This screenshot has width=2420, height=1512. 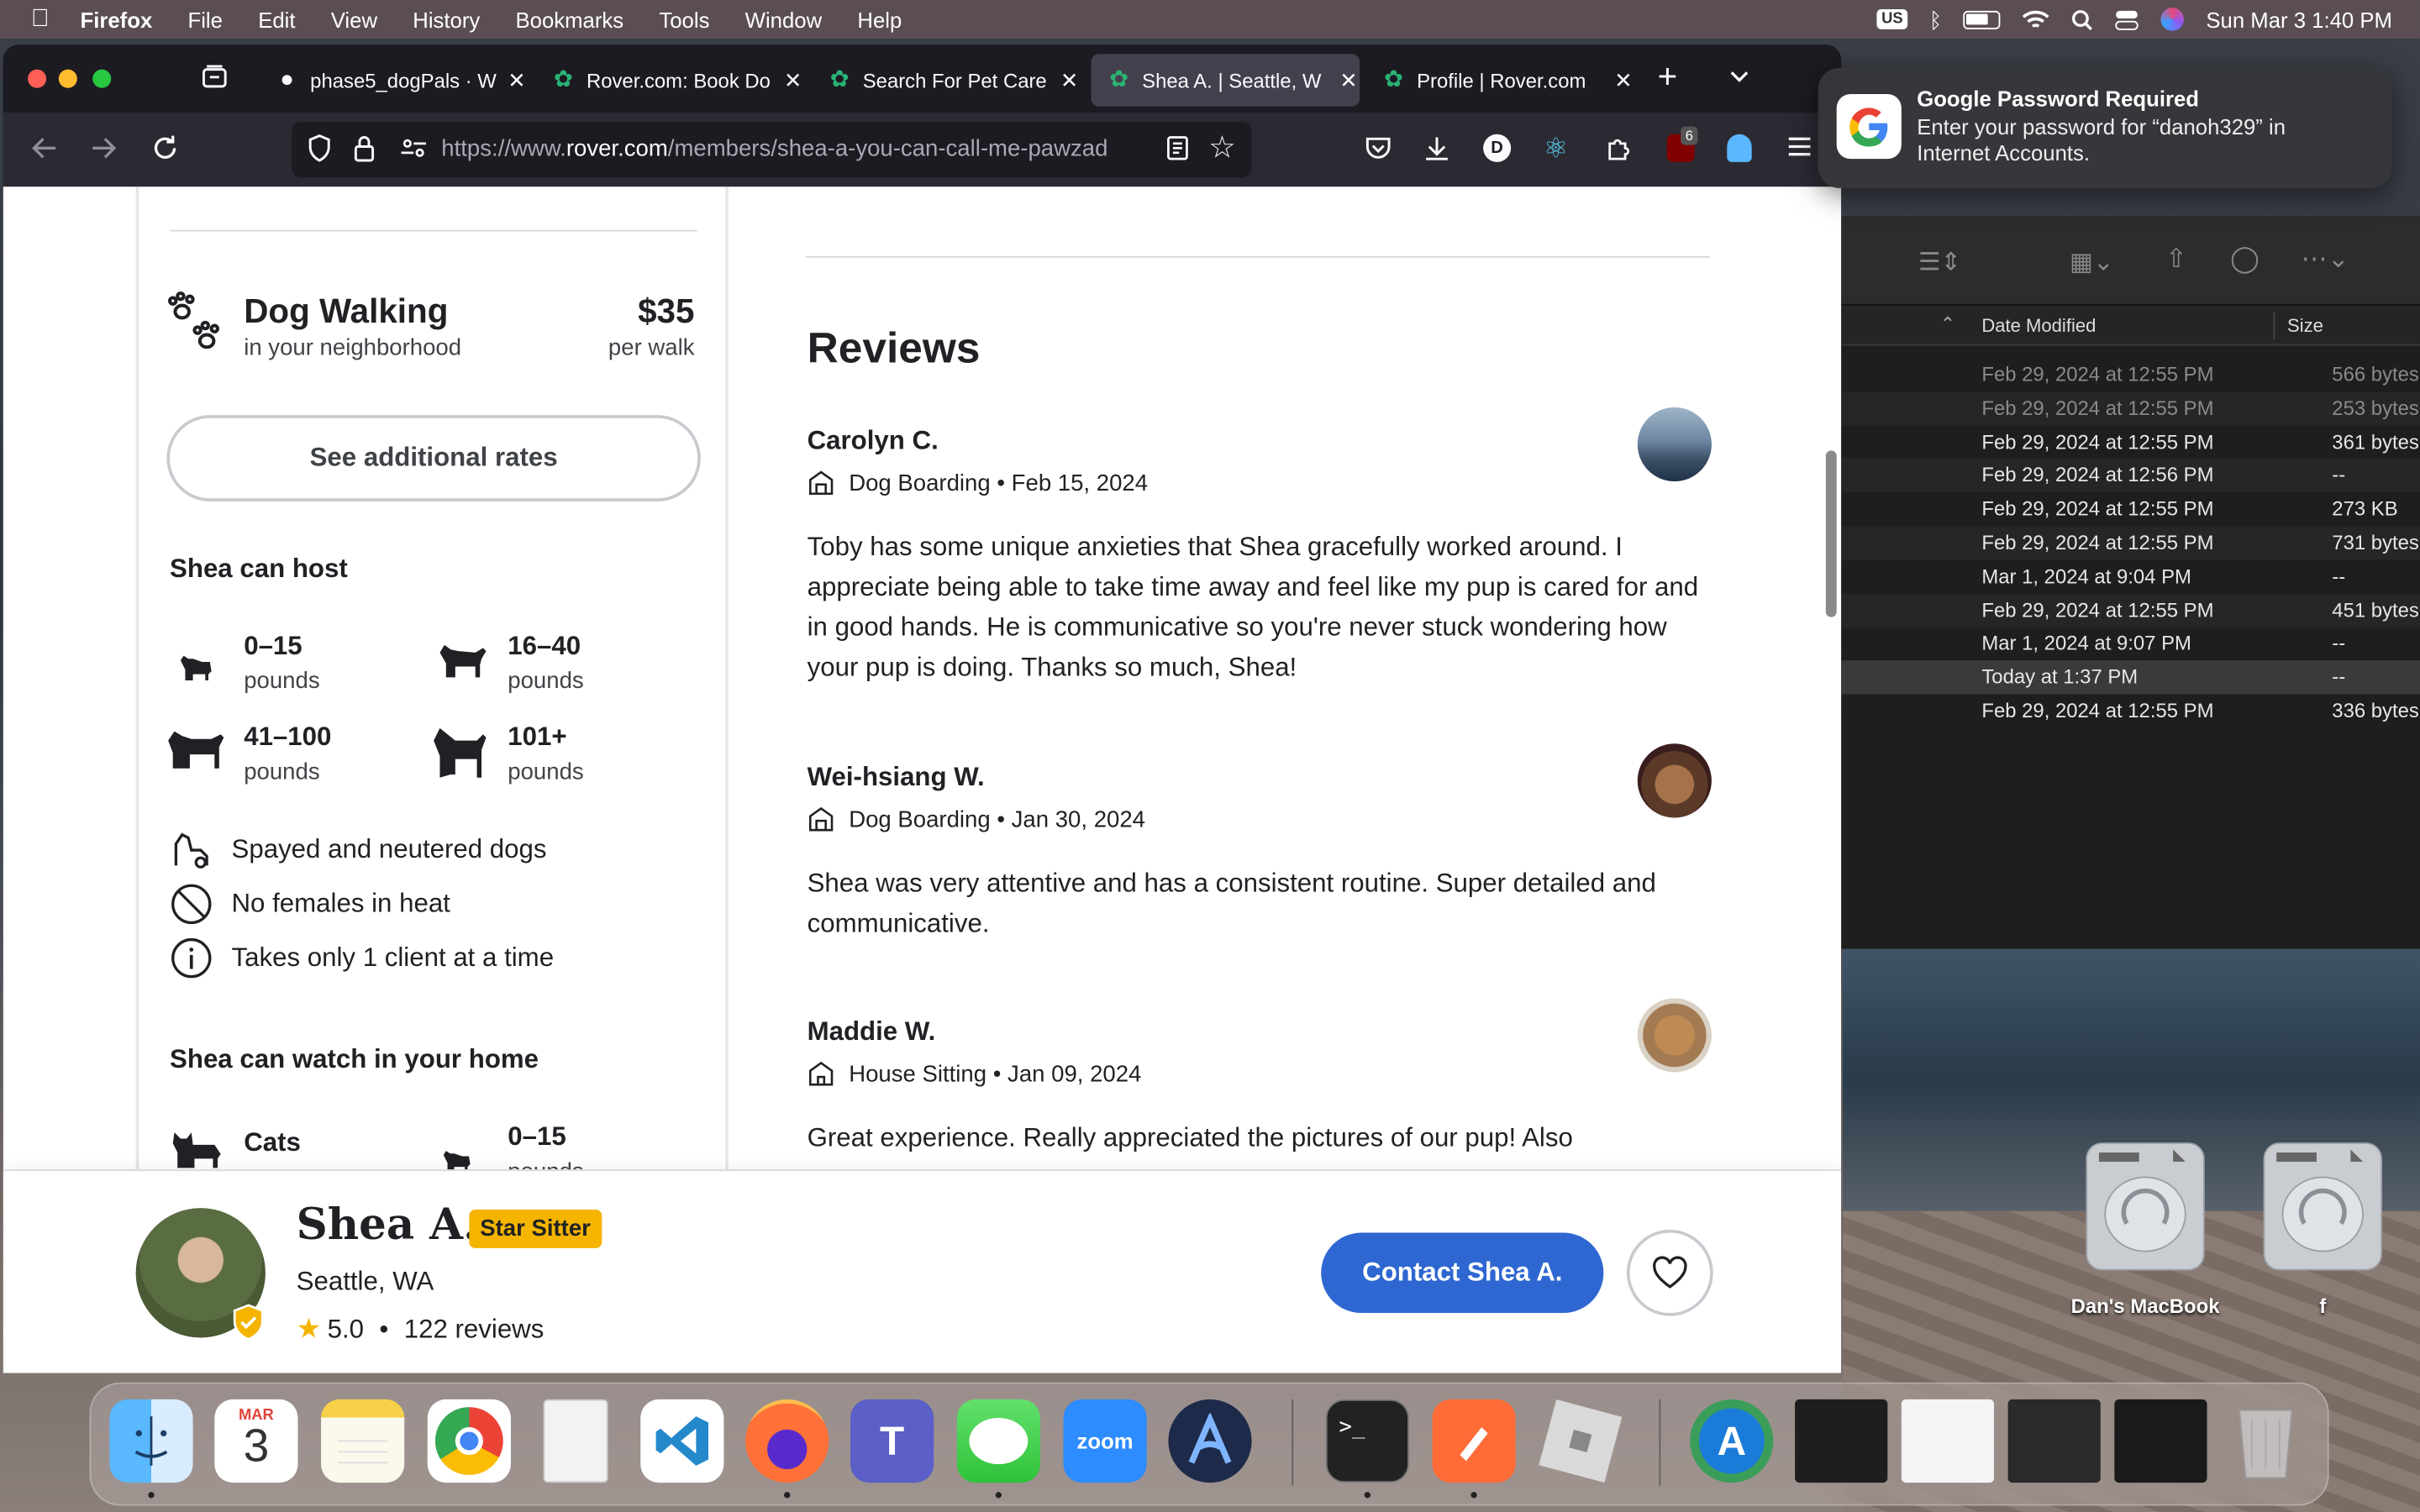 What do you see at coordinates (469, 1441) in the screenshot?
I see `dock-chrome` at bounding box center [469, 1441].